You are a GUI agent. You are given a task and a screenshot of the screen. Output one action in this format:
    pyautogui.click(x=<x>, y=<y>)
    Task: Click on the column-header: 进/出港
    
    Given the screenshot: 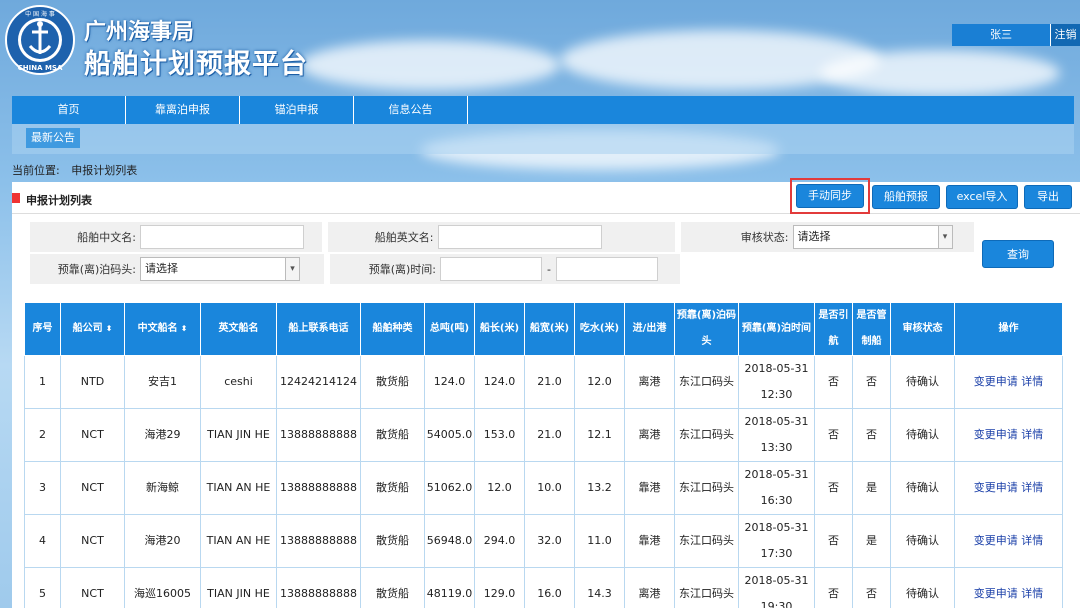 What is the action you would take?
    pyautogui.click(x=649, y=329)
    